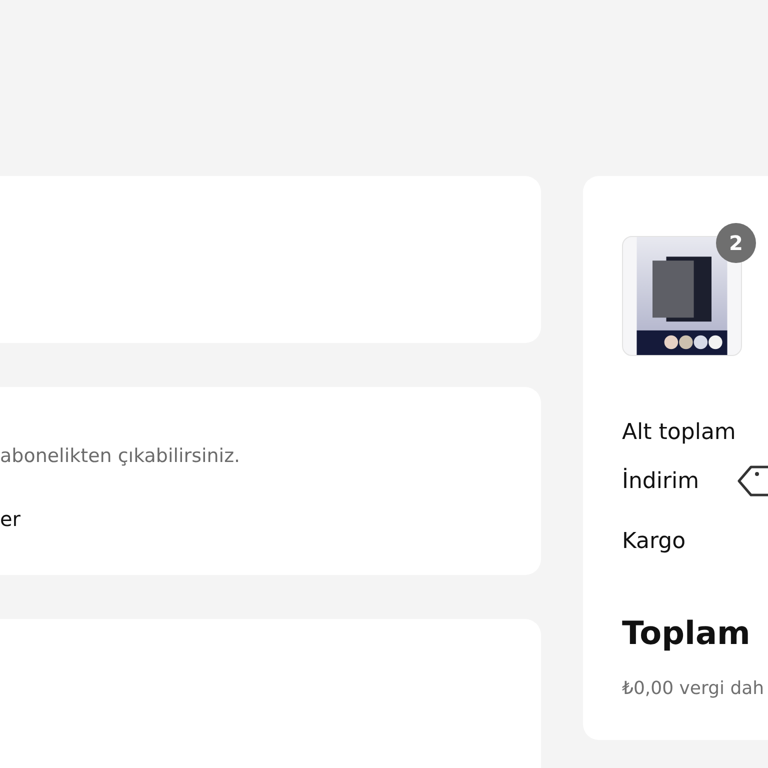 The height and width of the screenshot is (768, 768). I want to click on summary-label: Kargo, so click(654, 541).